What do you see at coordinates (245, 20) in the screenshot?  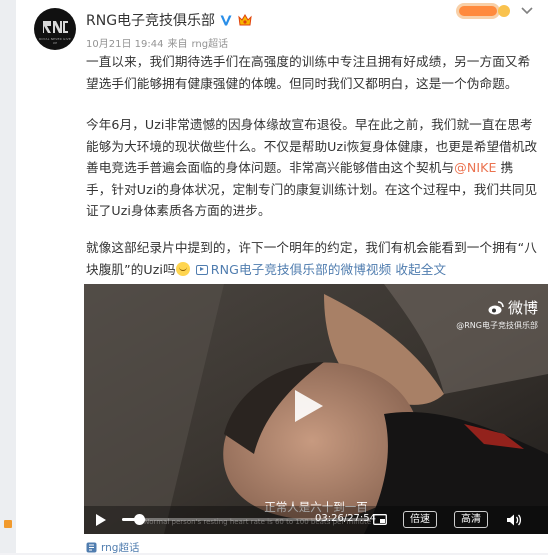 I see `vip-badge-icon` at bounding box center [245, 20].